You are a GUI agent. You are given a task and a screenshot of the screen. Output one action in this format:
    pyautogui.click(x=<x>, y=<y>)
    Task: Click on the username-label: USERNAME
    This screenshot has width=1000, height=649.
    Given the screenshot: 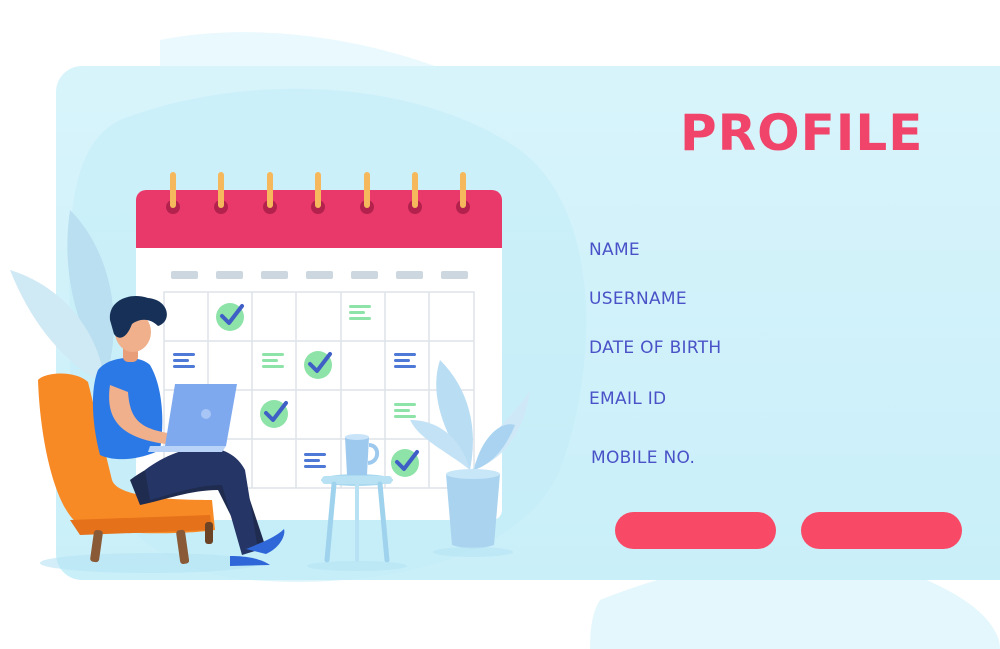 What is the action you would take?
    pyautogui.click(x=638, y=299)
    